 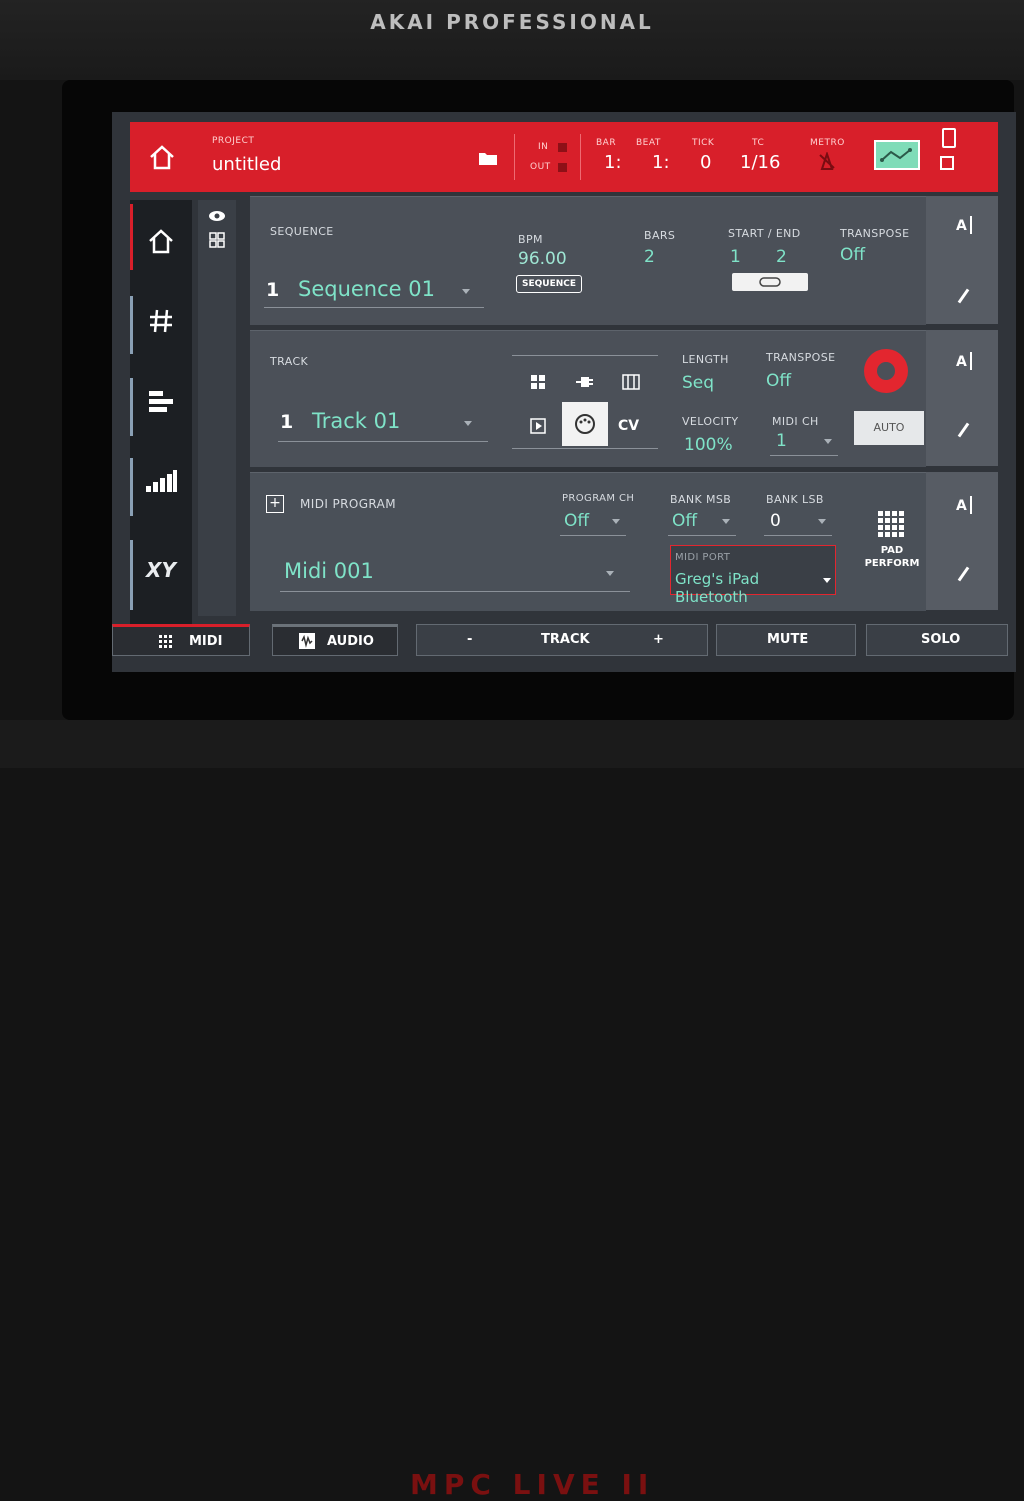 What do you see at coordinates (947, 163) in the screenshot?
I see `chip-icon` at bounding box center [947, 163].